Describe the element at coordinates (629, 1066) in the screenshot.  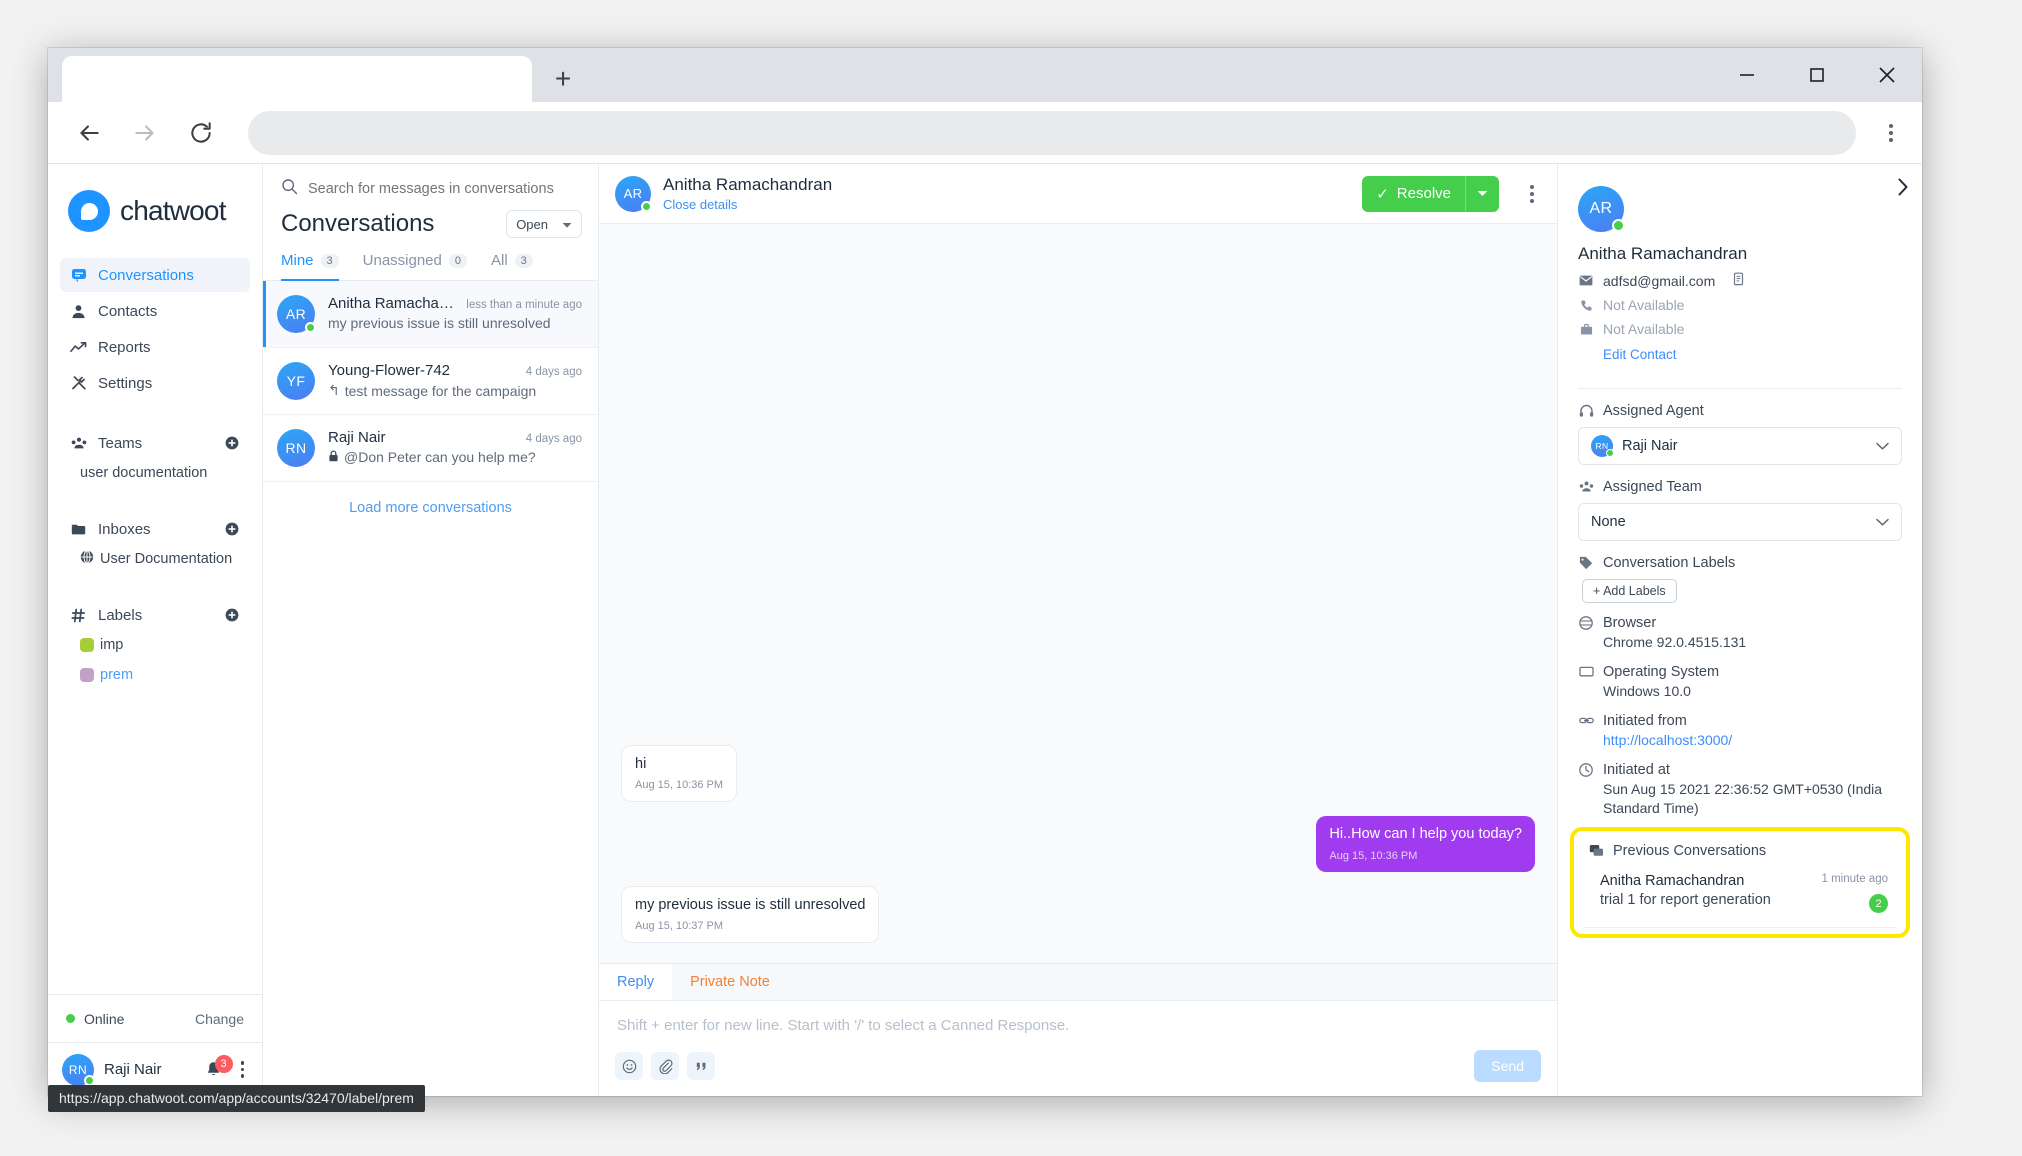
I see `emoji-icon` at that location.